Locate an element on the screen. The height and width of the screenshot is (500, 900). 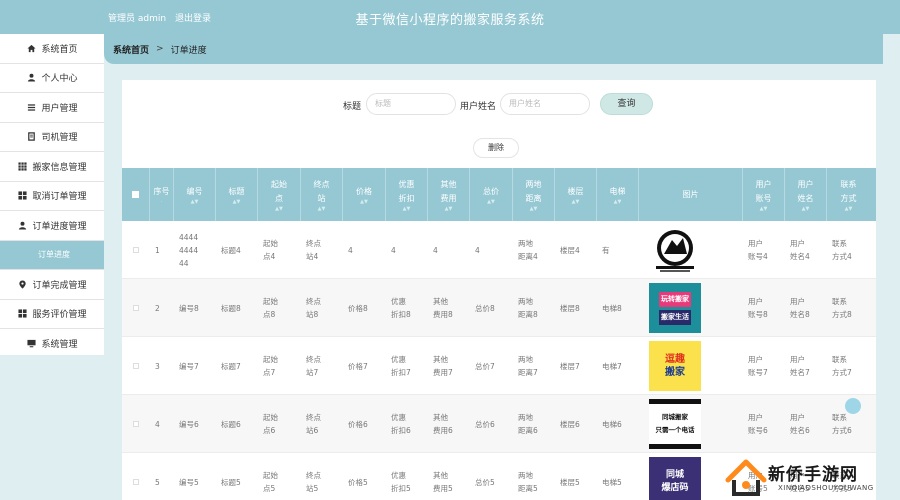
cell-floor: 楼层6 is located at coordinates (570, 424).